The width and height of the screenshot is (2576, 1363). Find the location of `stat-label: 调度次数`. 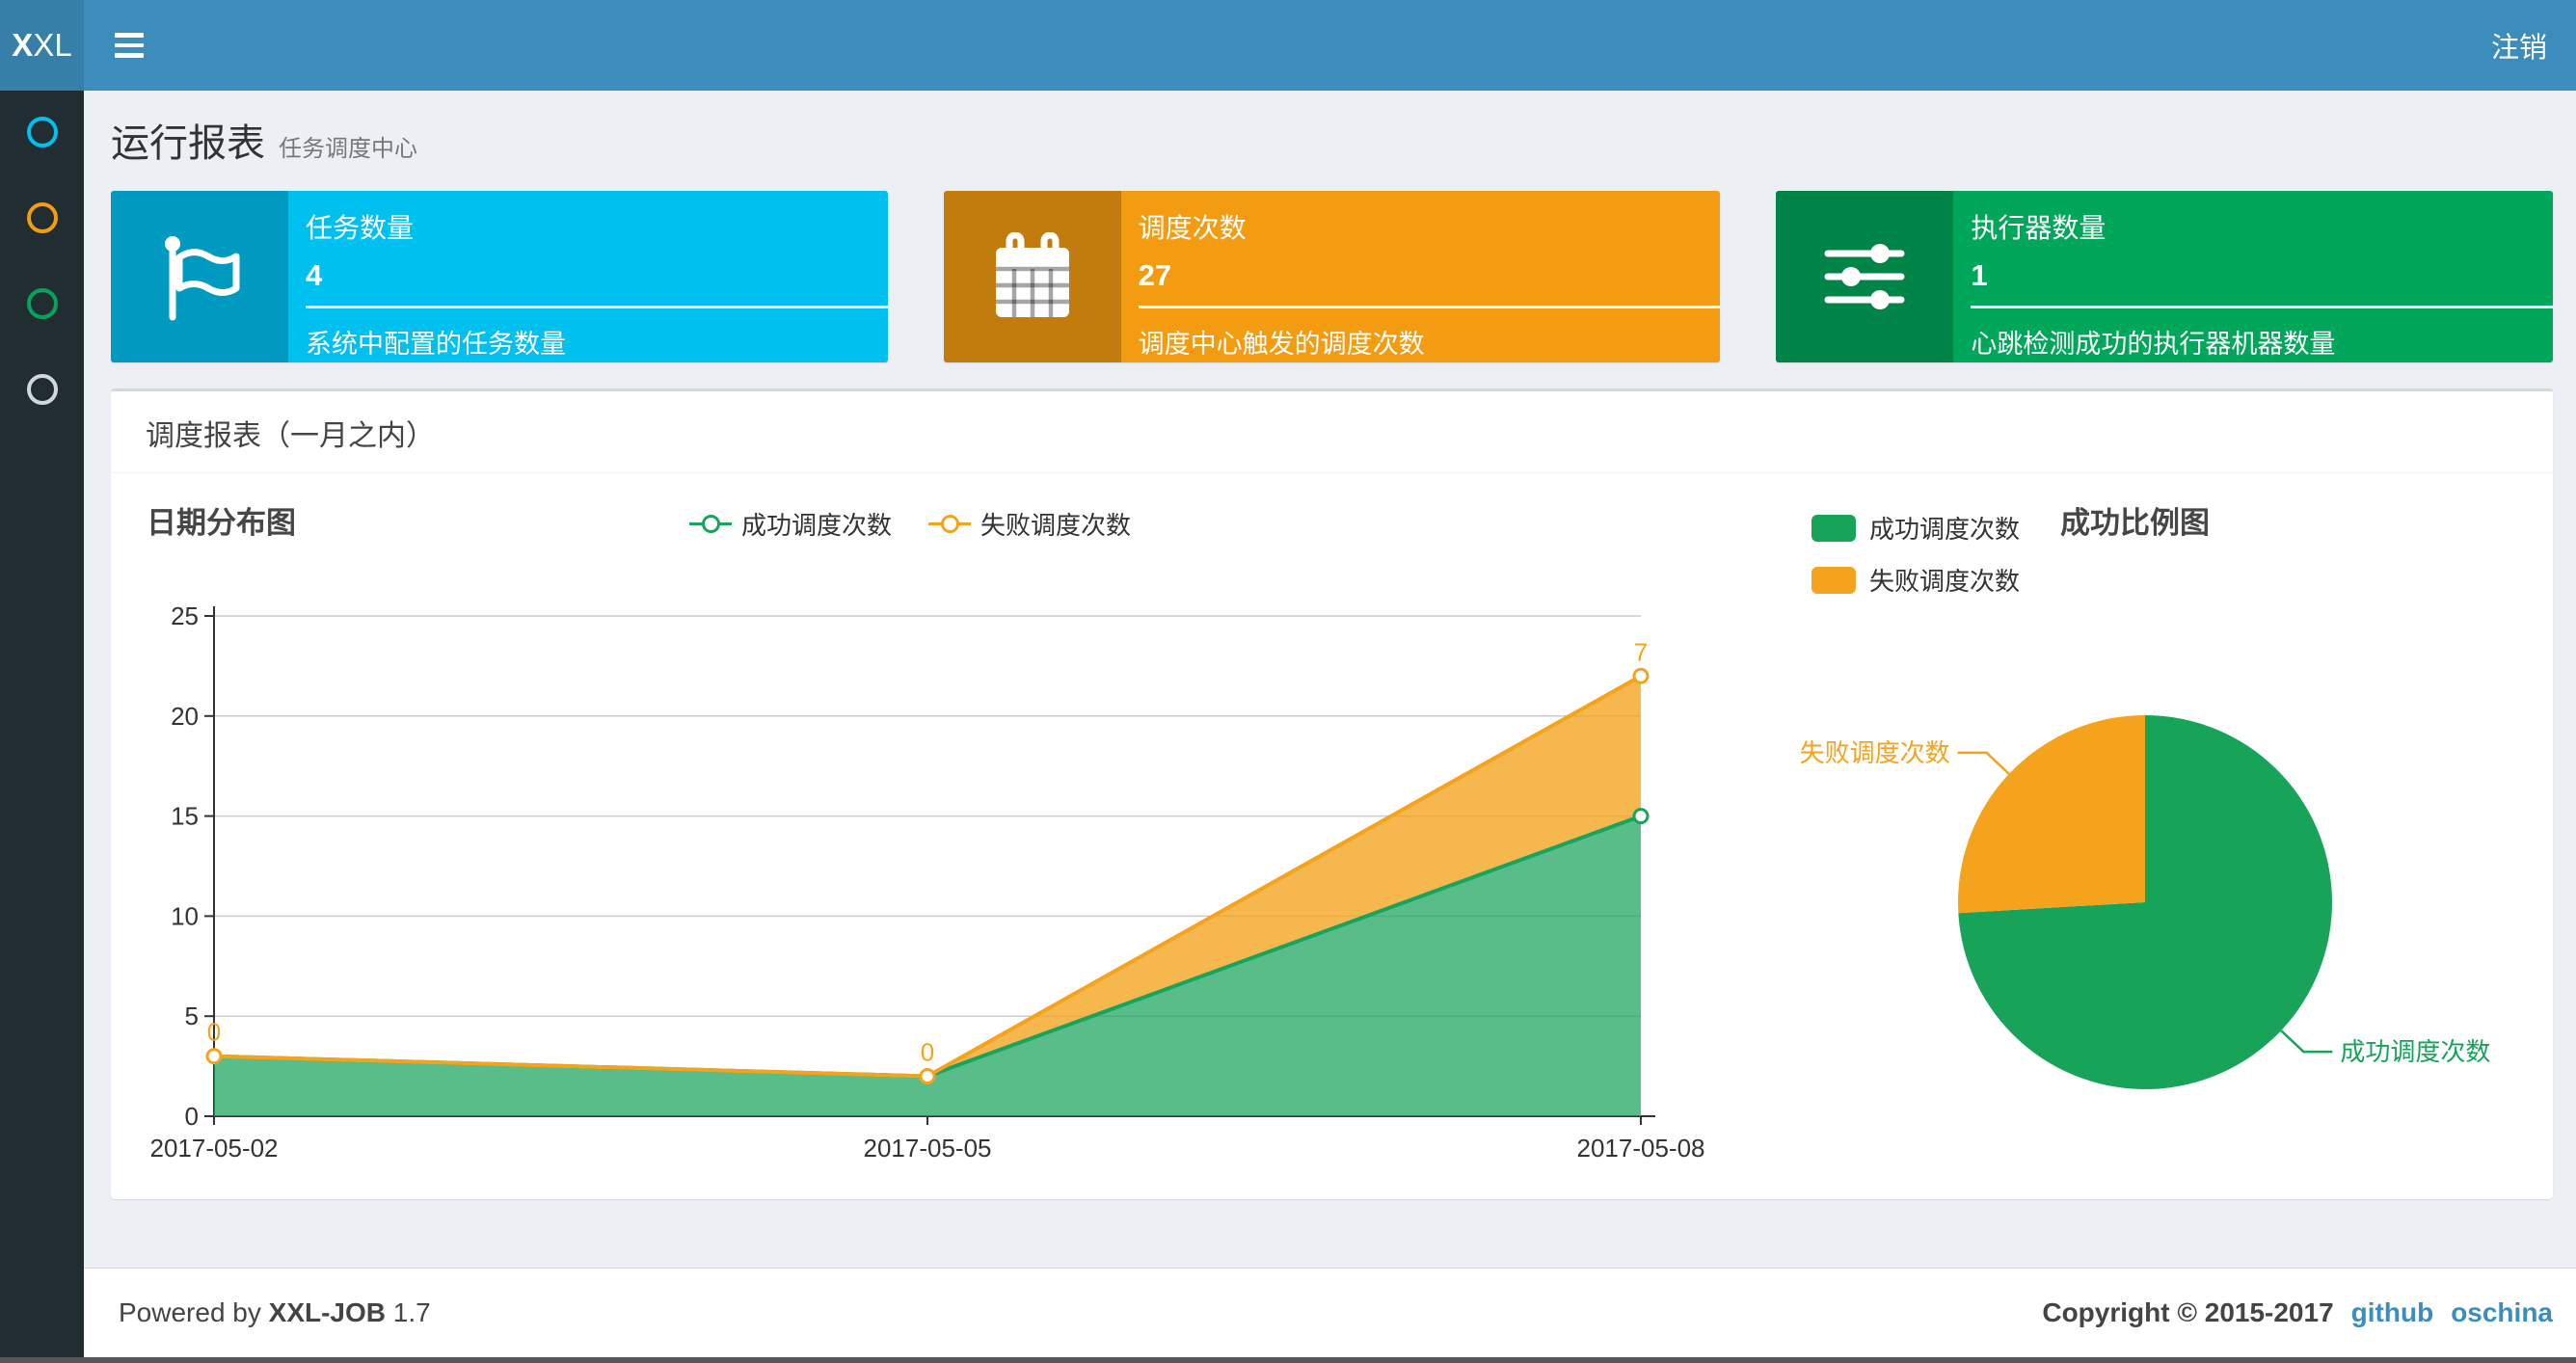

stat-label: 调度次数 is located at coordinates (1192, 228).